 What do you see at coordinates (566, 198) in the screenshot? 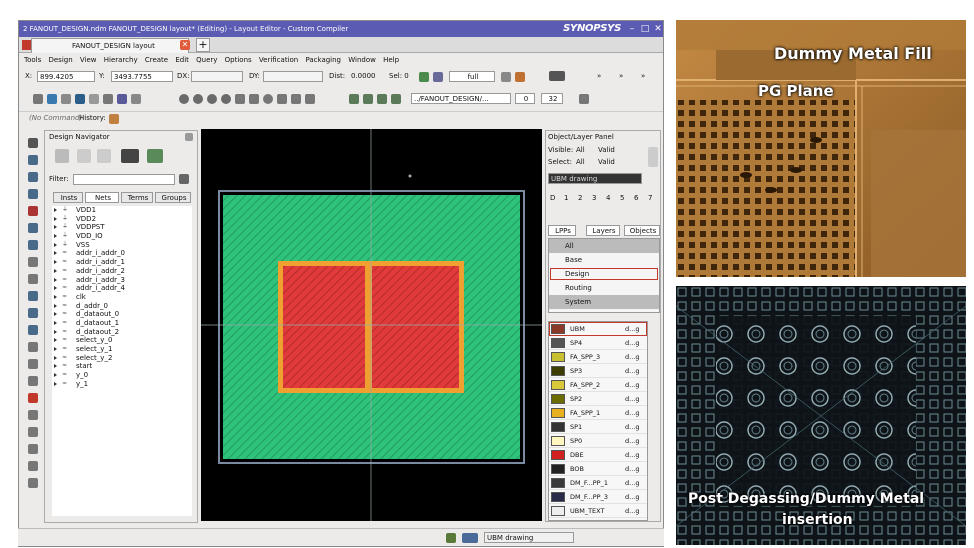
I see `layer-number-1: 1` at bounding box center [566, 198].